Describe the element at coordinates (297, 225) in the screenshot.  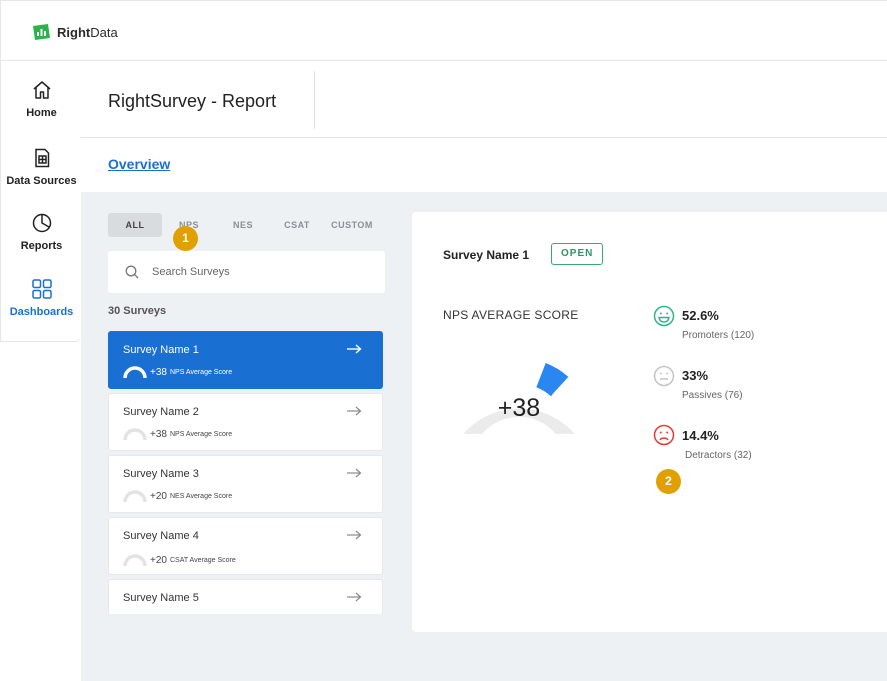
I see `filter-csat: CSAT` at that location.